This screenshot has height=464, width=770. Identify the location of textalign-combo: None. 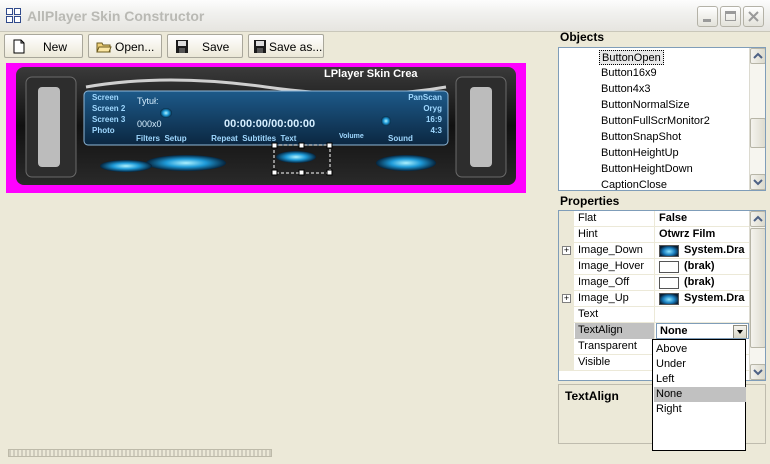
(702, 331).